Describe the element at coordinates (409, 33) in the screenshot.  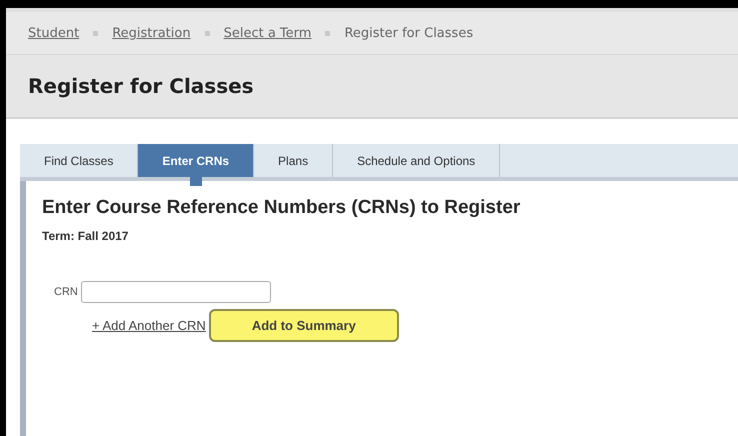
I see `current-page-label: Register for Classes` at that location.